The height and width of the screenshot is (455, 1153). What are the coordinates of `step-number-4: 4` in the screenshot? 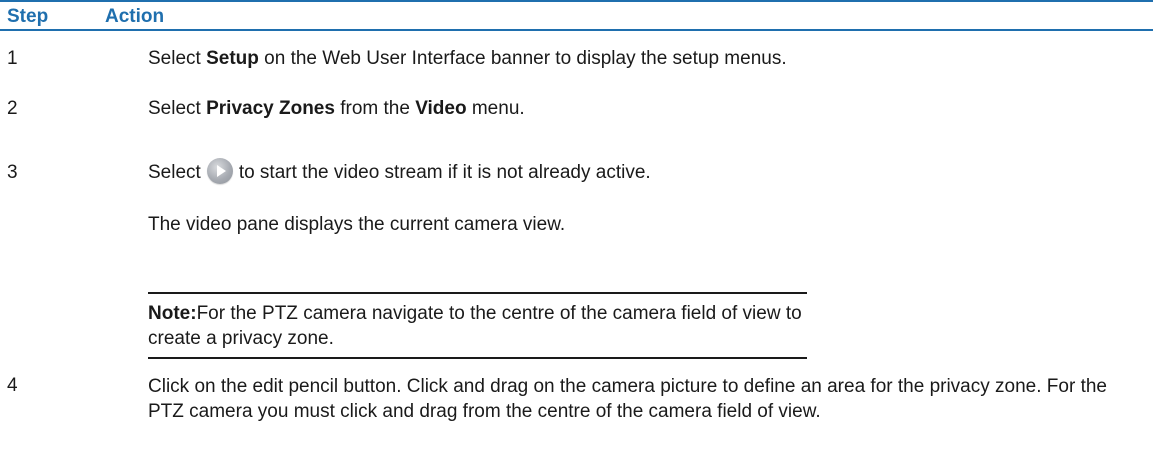 It's located at (12, 385).